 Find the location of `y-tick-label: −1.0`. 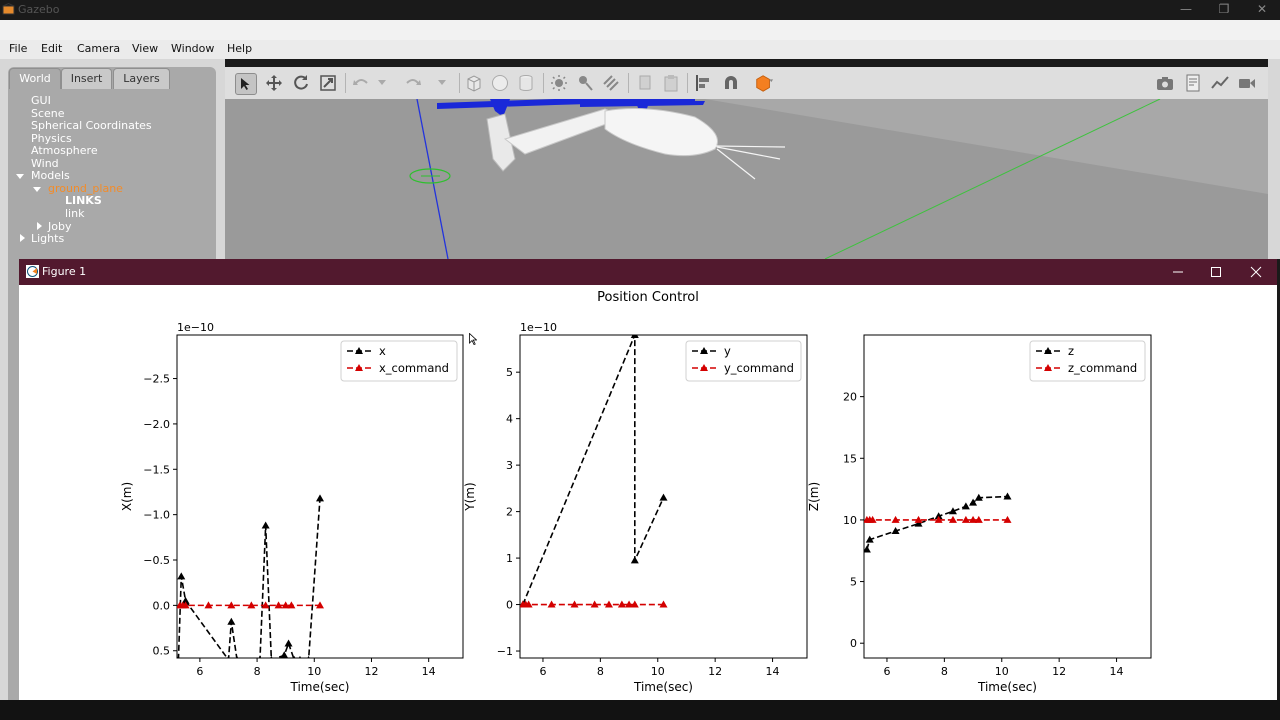

y-tick-label: −1.0 is located at coordinates (156, 515).